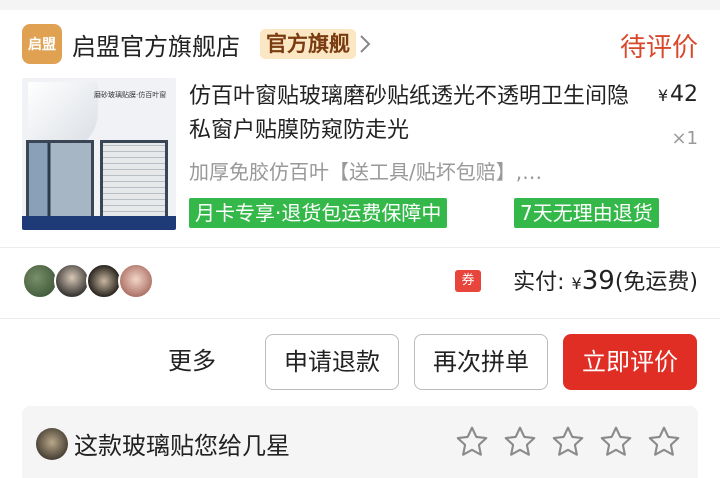 The image size is (720, 478). What do you see at coordinates (598, 281) in the screenshot?
I see `paid-value: 39` at bounding box center [598, 281].